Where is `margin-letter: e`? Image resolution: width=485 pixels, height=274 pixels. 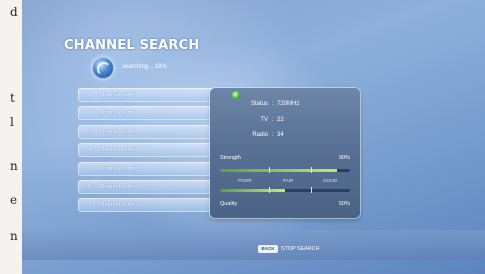 margin-letter: e is located at coordinates (14, 200).